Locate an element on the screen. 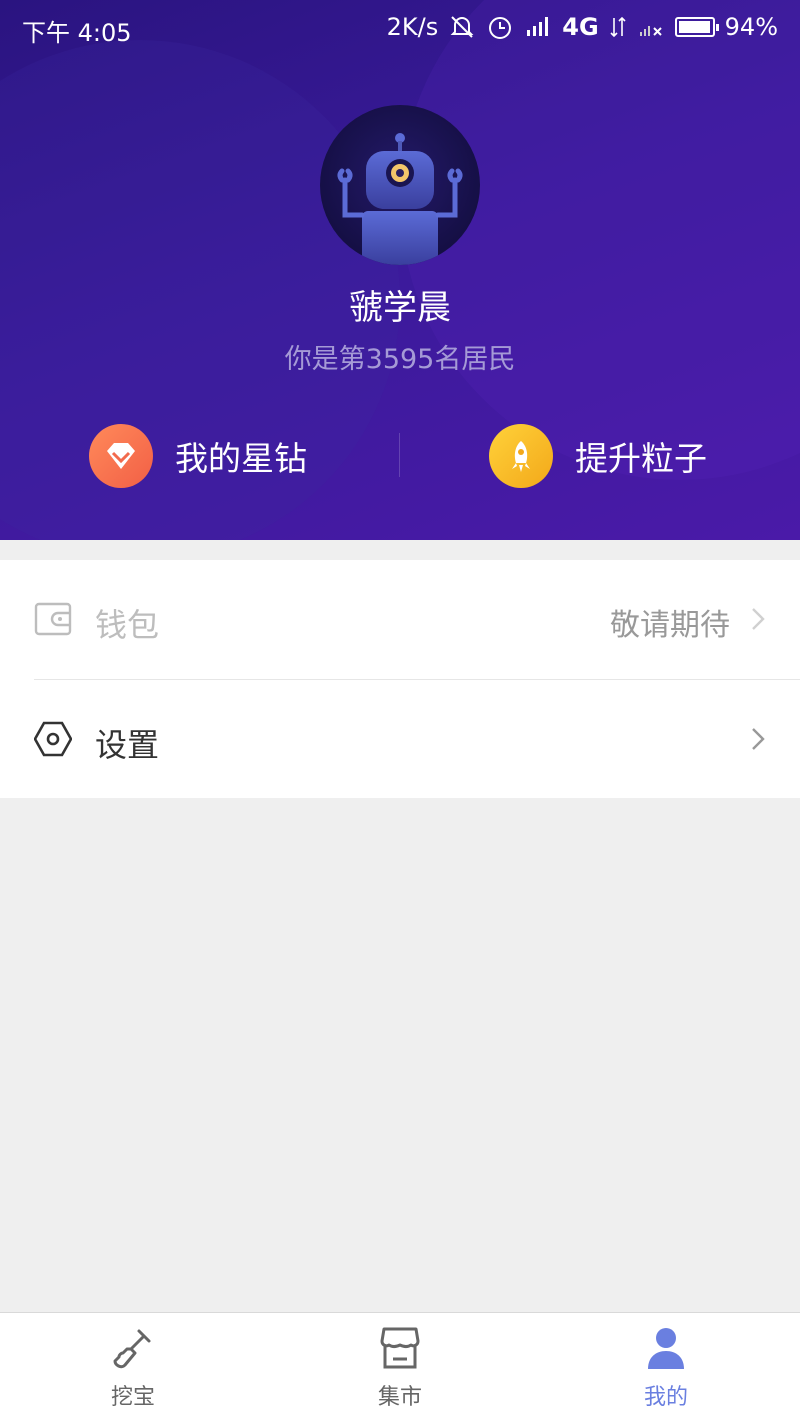 The image size is (800, 1422). status-icons: 2K/s 4G 94% is located at coordinates (582, 27).